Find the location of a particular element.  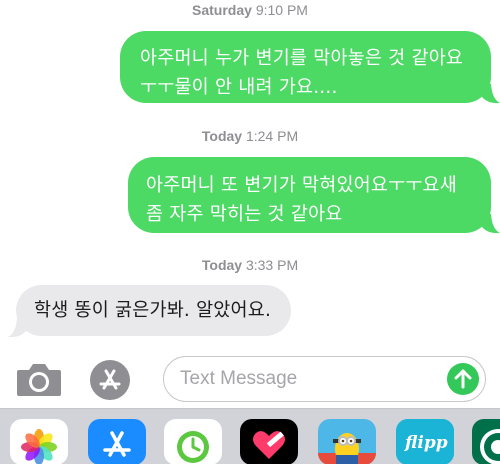

flipp-label: flipp is located at coordinates (426, 443).